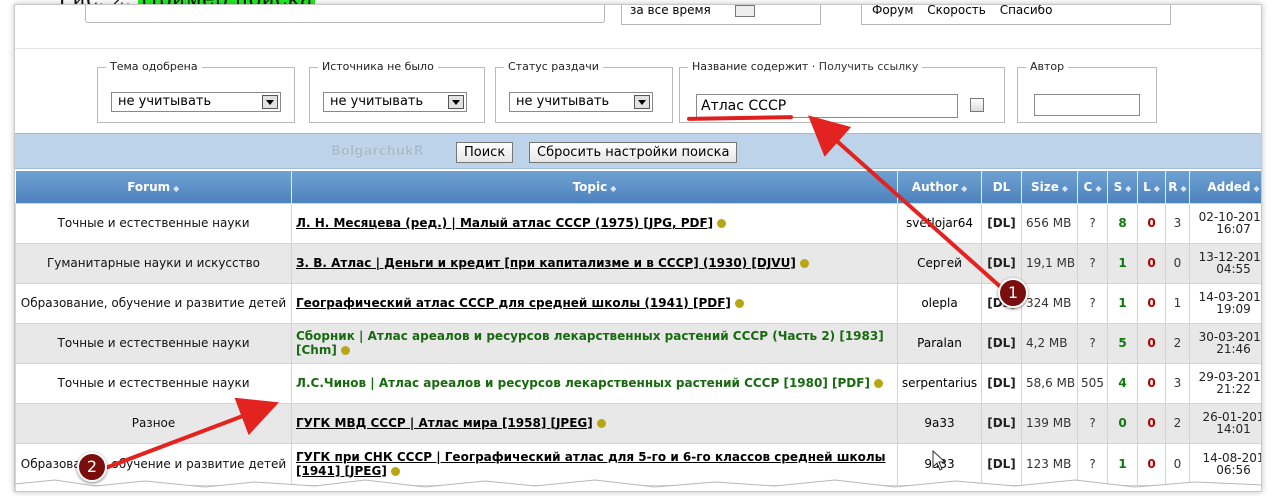 The width and height of the screenshot is (1272, 496). What do you see at coordinates (1092, 187) in the screenshot?
I see `col-c-header: C ◆` at bounding box center [1092, 187].